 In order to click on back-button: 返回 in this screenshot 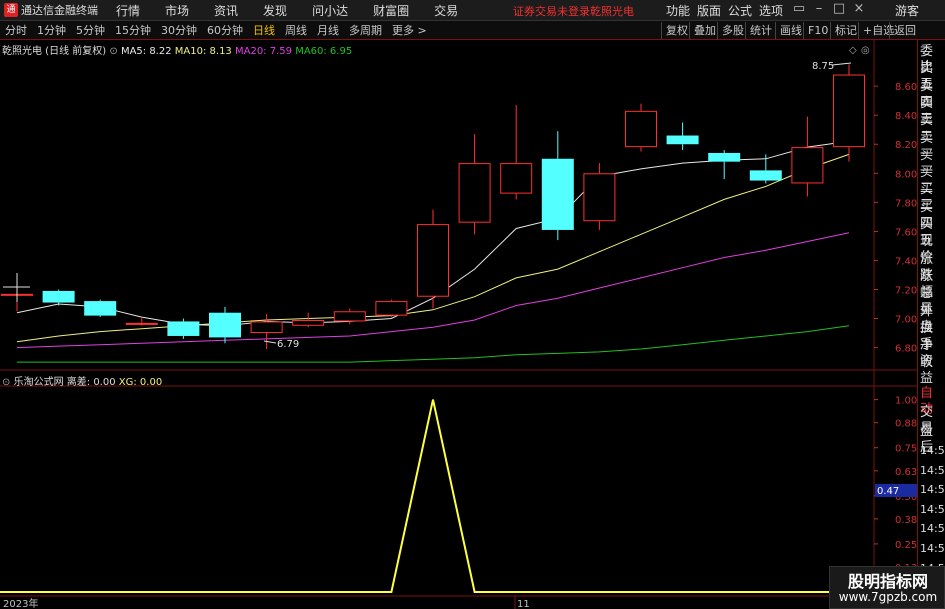, I will do `click(904, 30)`.